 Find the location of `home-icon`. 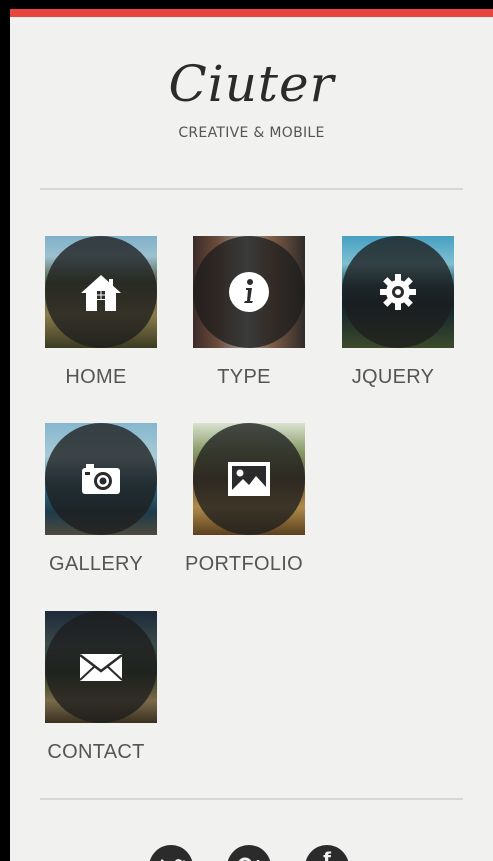

home-icon is located at coordinates (101, 293).